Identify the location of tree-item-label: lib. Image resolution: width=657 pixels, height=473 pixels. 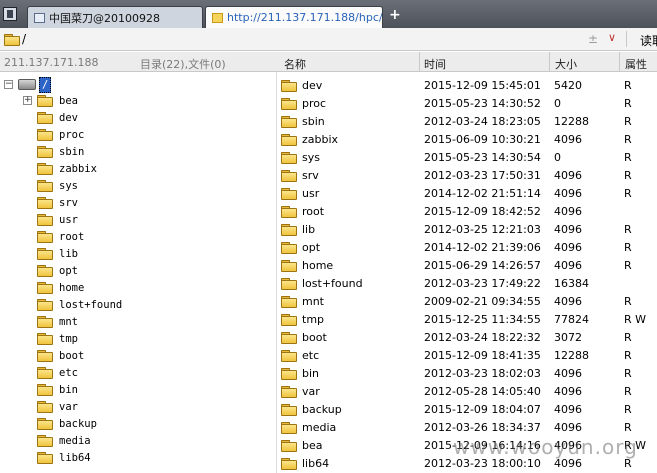
(68, 253).